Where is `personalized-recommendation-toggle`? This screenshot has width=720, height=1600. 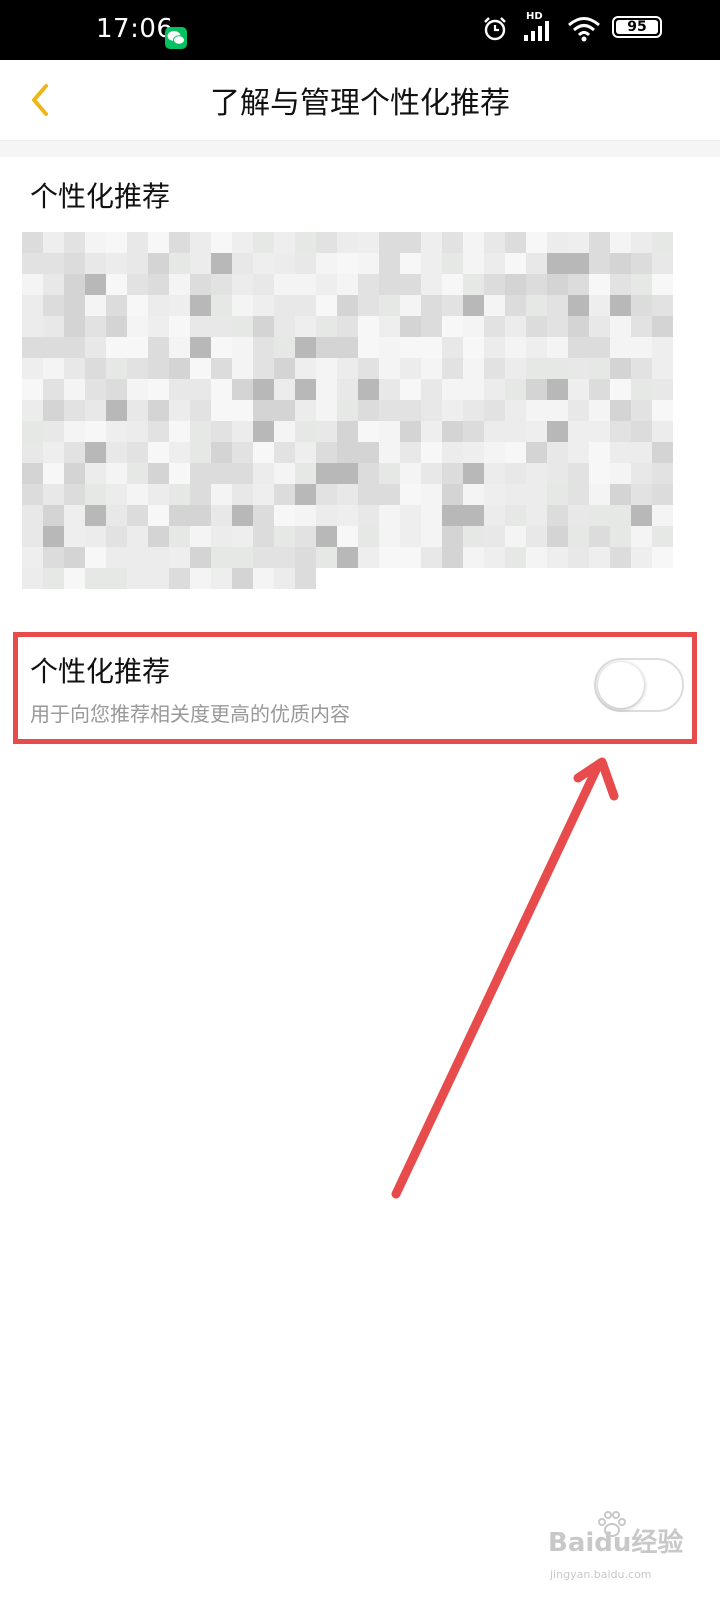 personalized-recommendation-toggle is located at coordinates (639, 685).